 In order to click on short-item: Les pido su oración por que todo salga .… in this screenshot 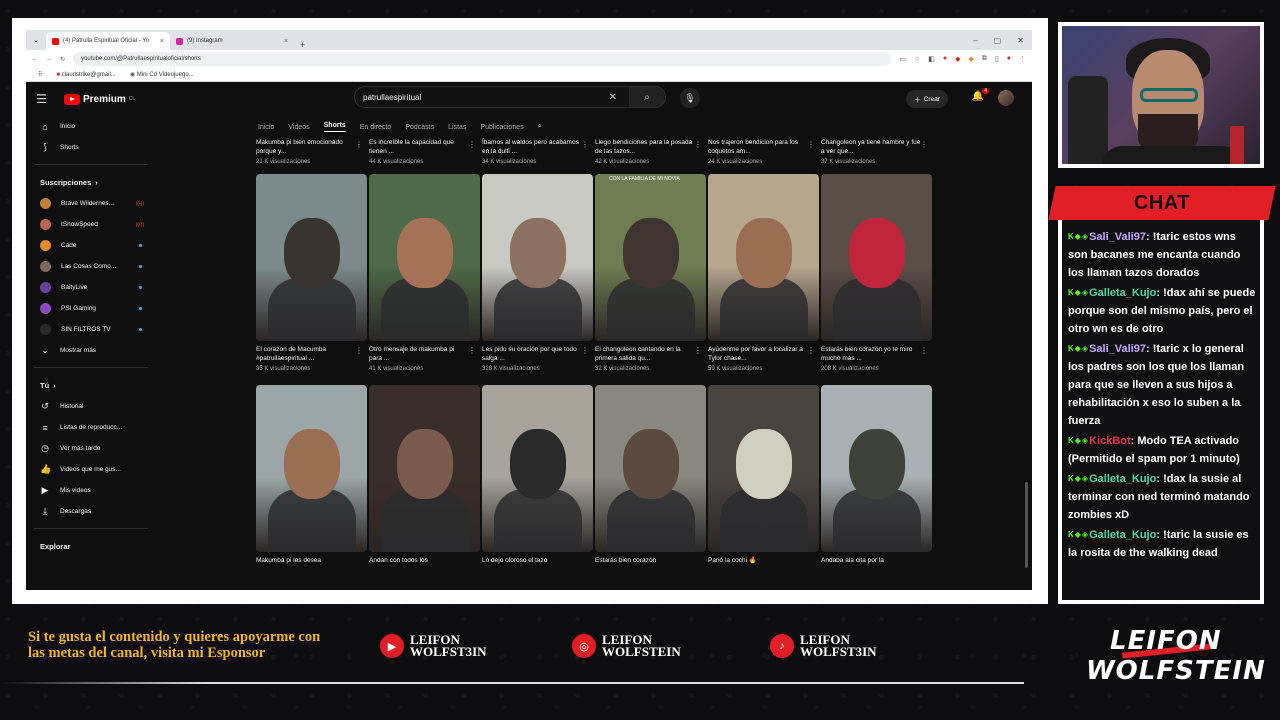, I will do `click(538, 273)`.